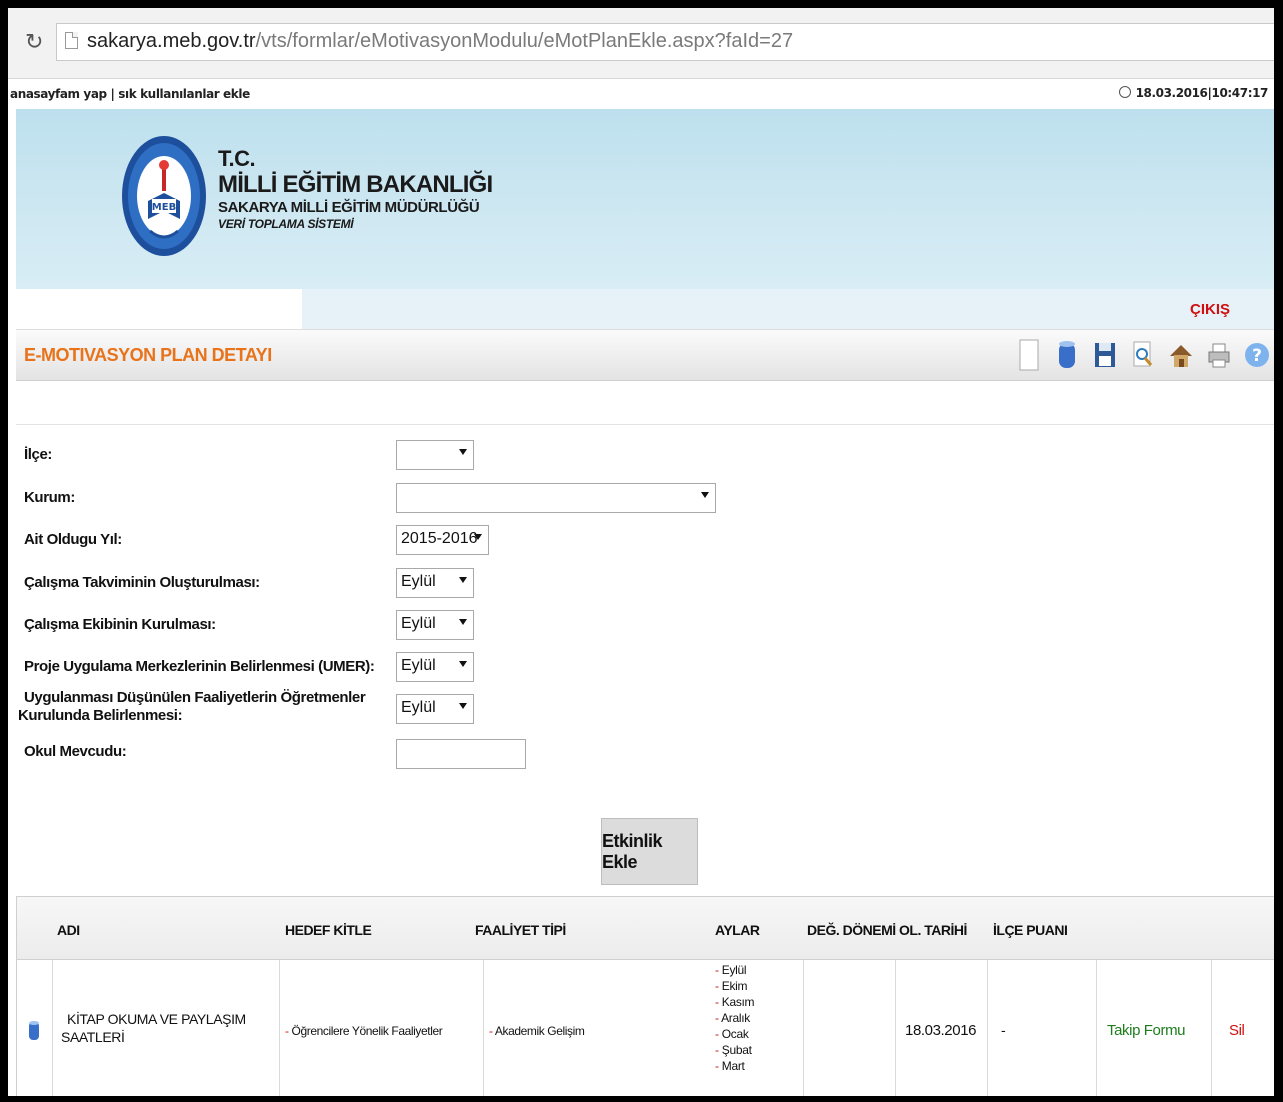 This screenshot has height=1102, width=1283. Describe the element at coordinates (68, 930) in the screenshot. I see `col-adi: ADI` at that location.